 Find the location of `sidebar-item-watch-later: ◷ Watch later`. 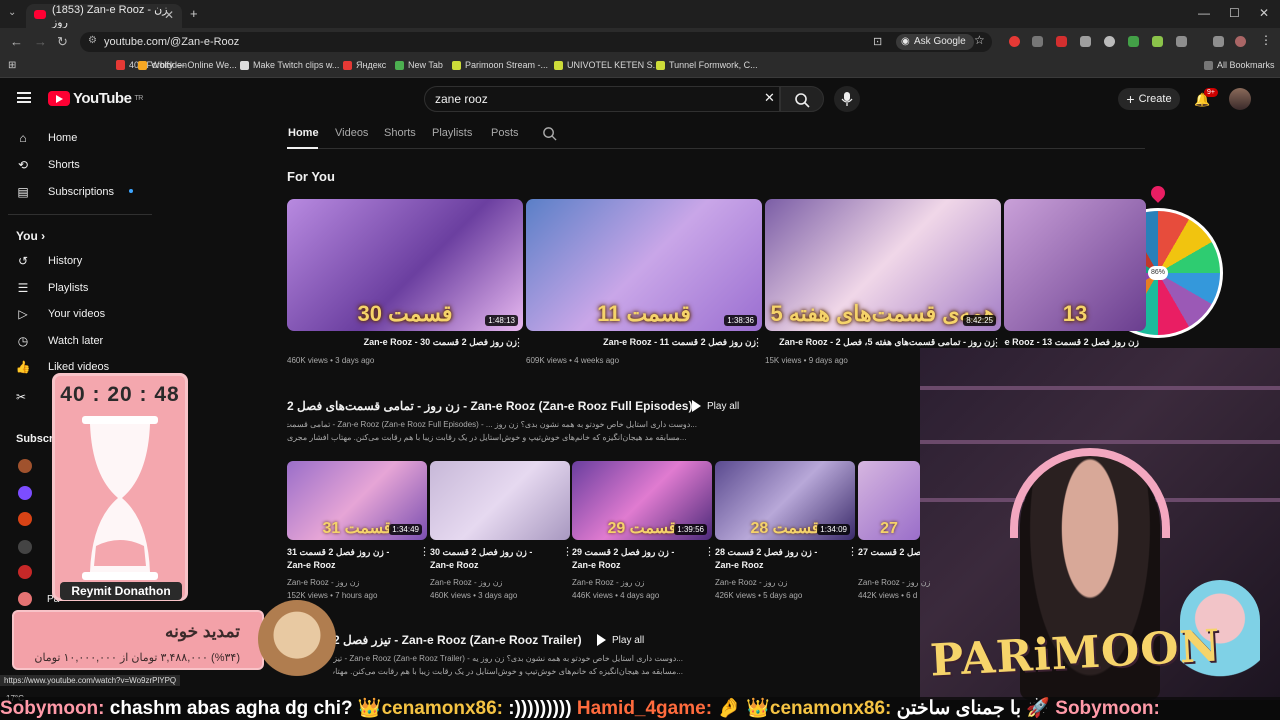

sidebar-item-watch-later: ◷ Watch later is located at coordinates (59, 341).